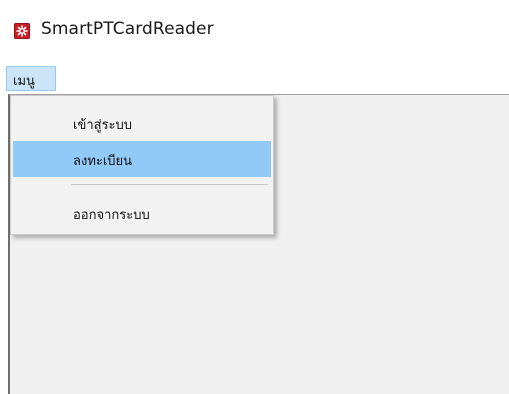 The width and height of the screenshot is (509, 394). I want to click on menu-item-login-label: เข้าสู่ระบบ, so click(103, 125).